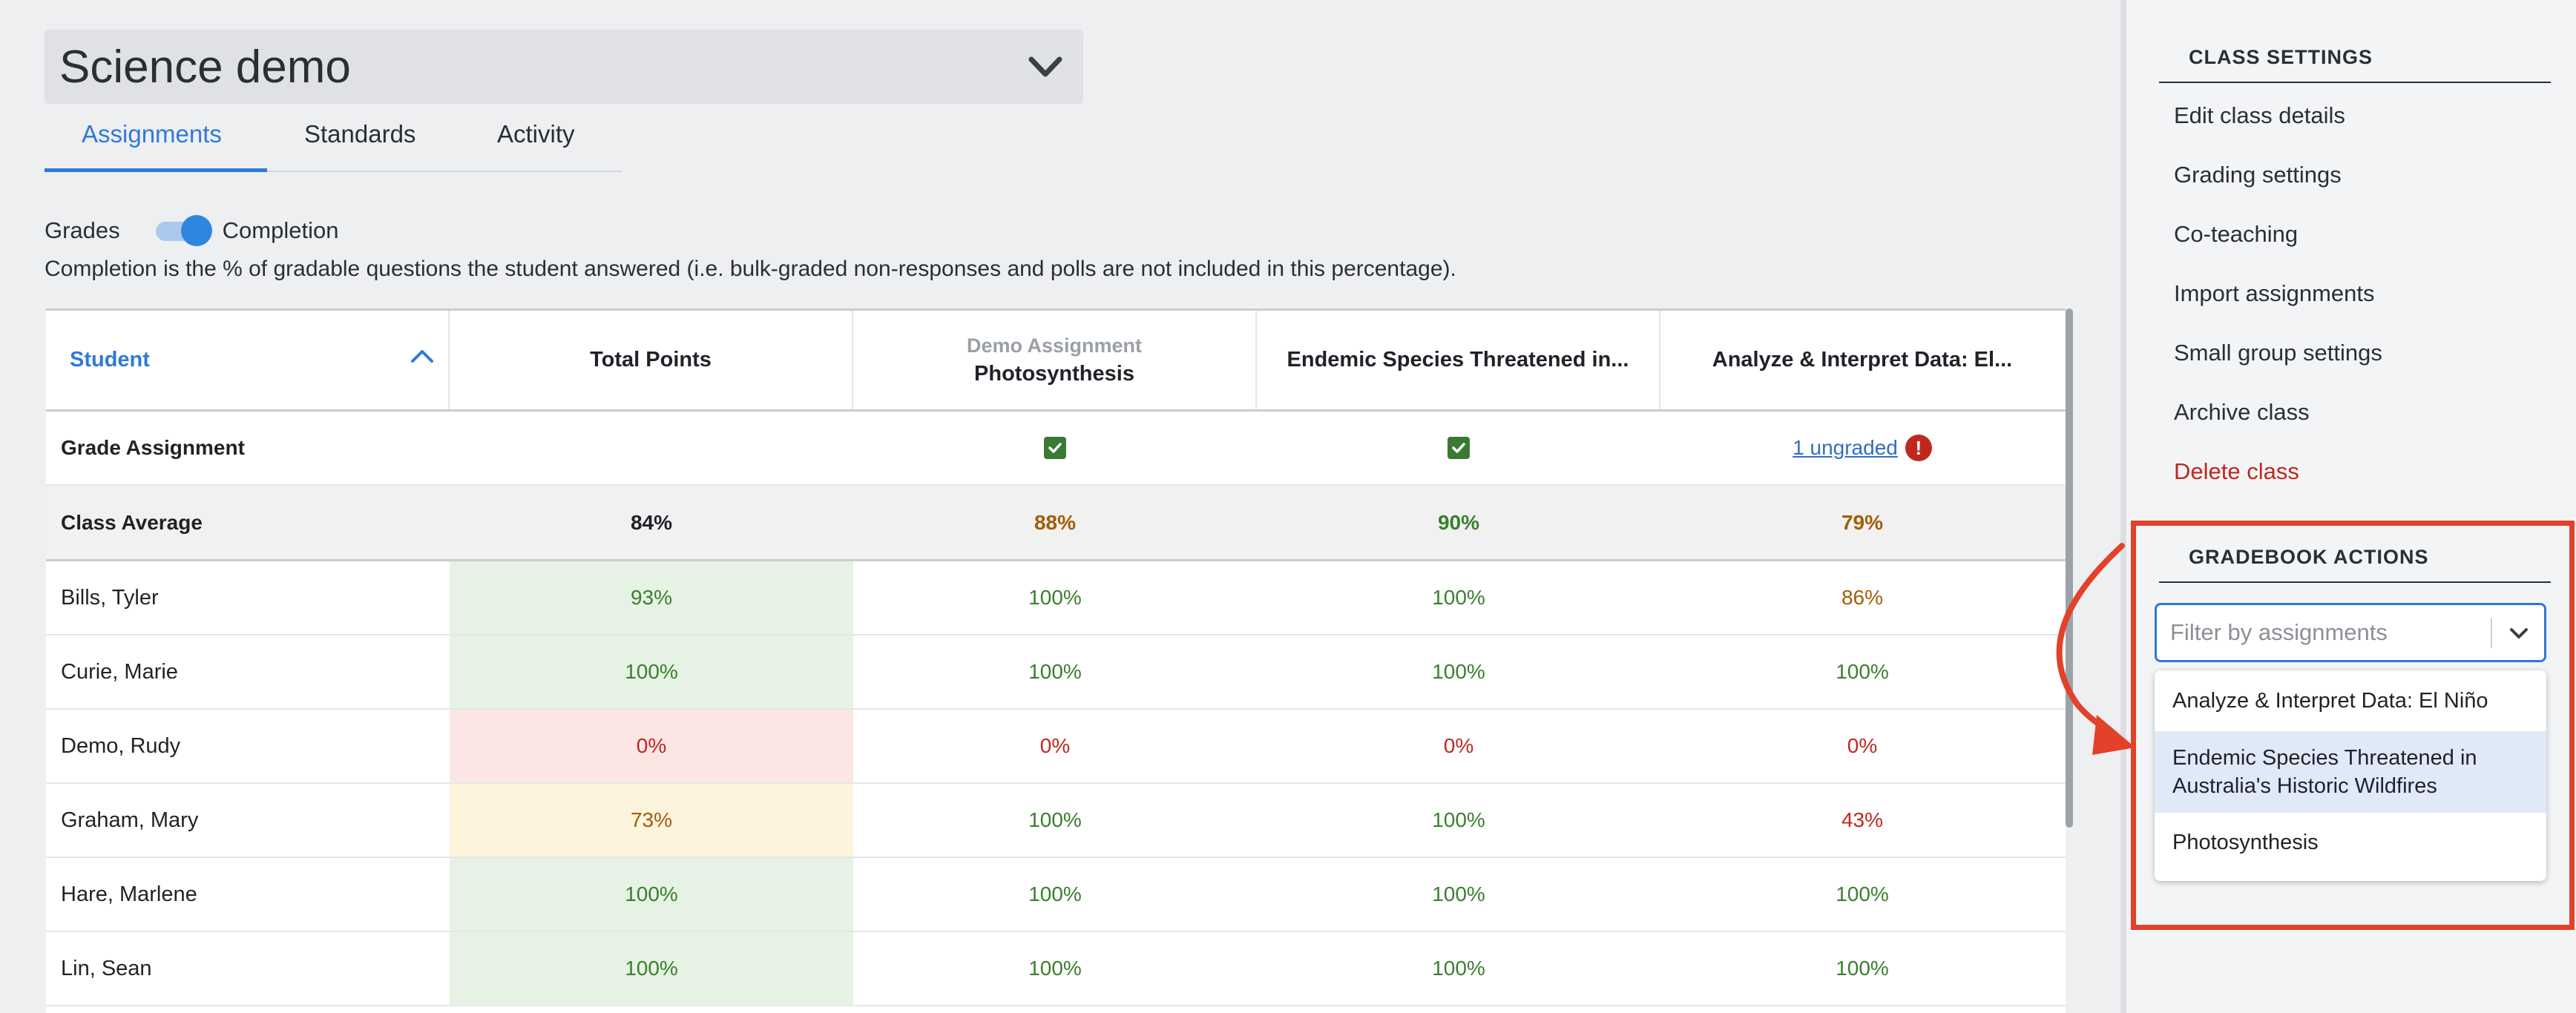 The height and width of the screenshot is (1013, 2576). I want to click on alert-icon: !, so click(1918, 448).